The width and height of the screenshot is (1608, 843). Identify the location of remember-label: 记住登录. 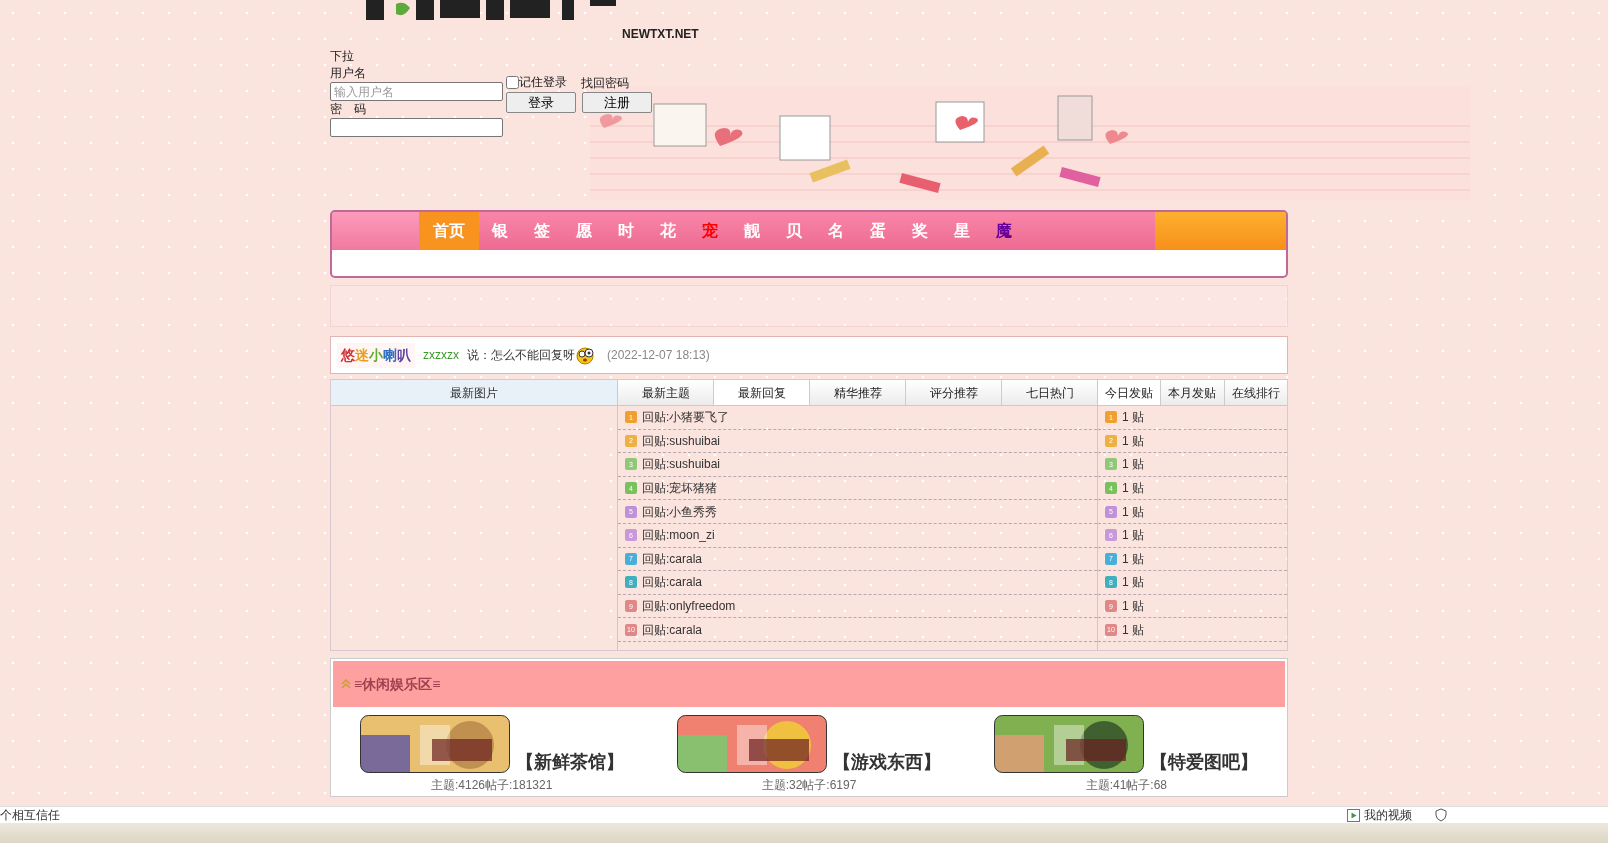
(543, 82).